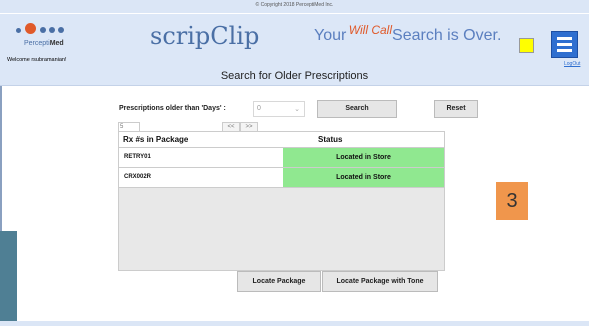 This screenshot has width=589, height=326. What do you see at coordinates (330, 139) in the screenshot?
I see `column-header-status: Status` at bounding box center [330, 139].